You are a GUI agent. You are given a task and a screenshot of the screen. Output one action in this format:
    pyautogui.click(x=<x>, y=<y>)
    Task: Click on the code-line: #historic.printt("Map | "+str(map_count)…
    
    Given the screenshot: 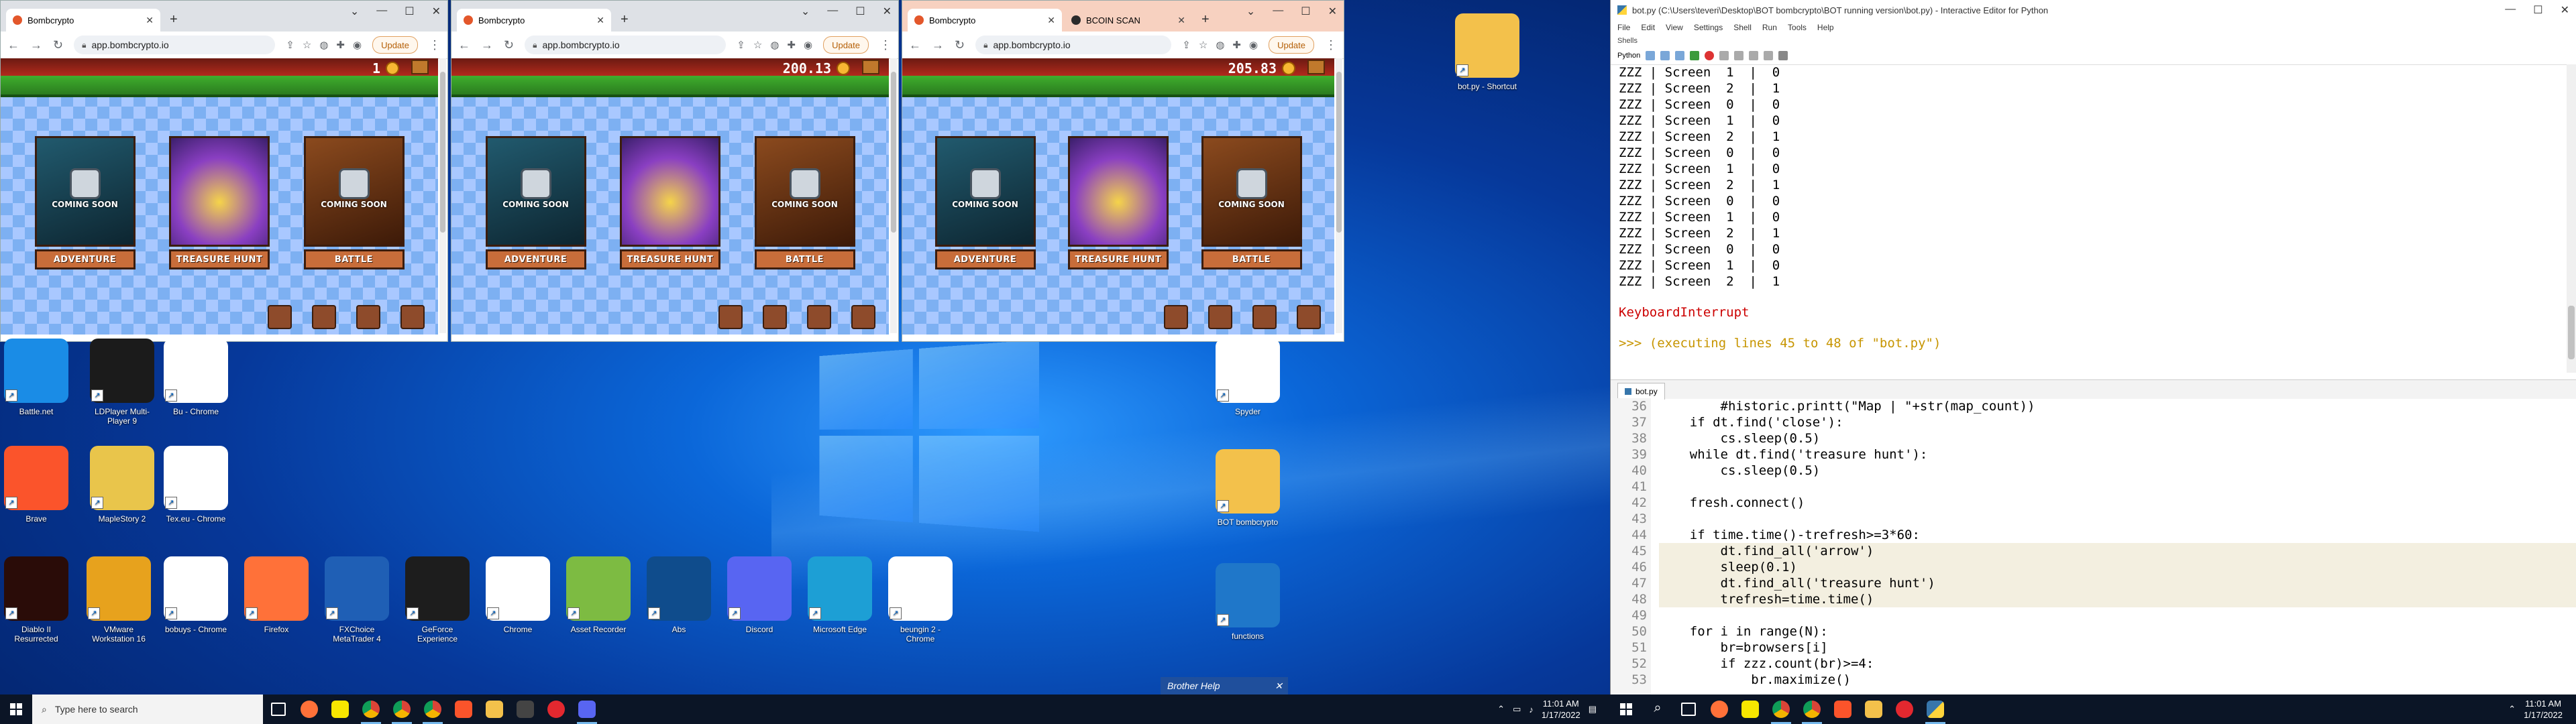 What is the action you would take?
    pyautogui.click(x=2117, y=406)
    